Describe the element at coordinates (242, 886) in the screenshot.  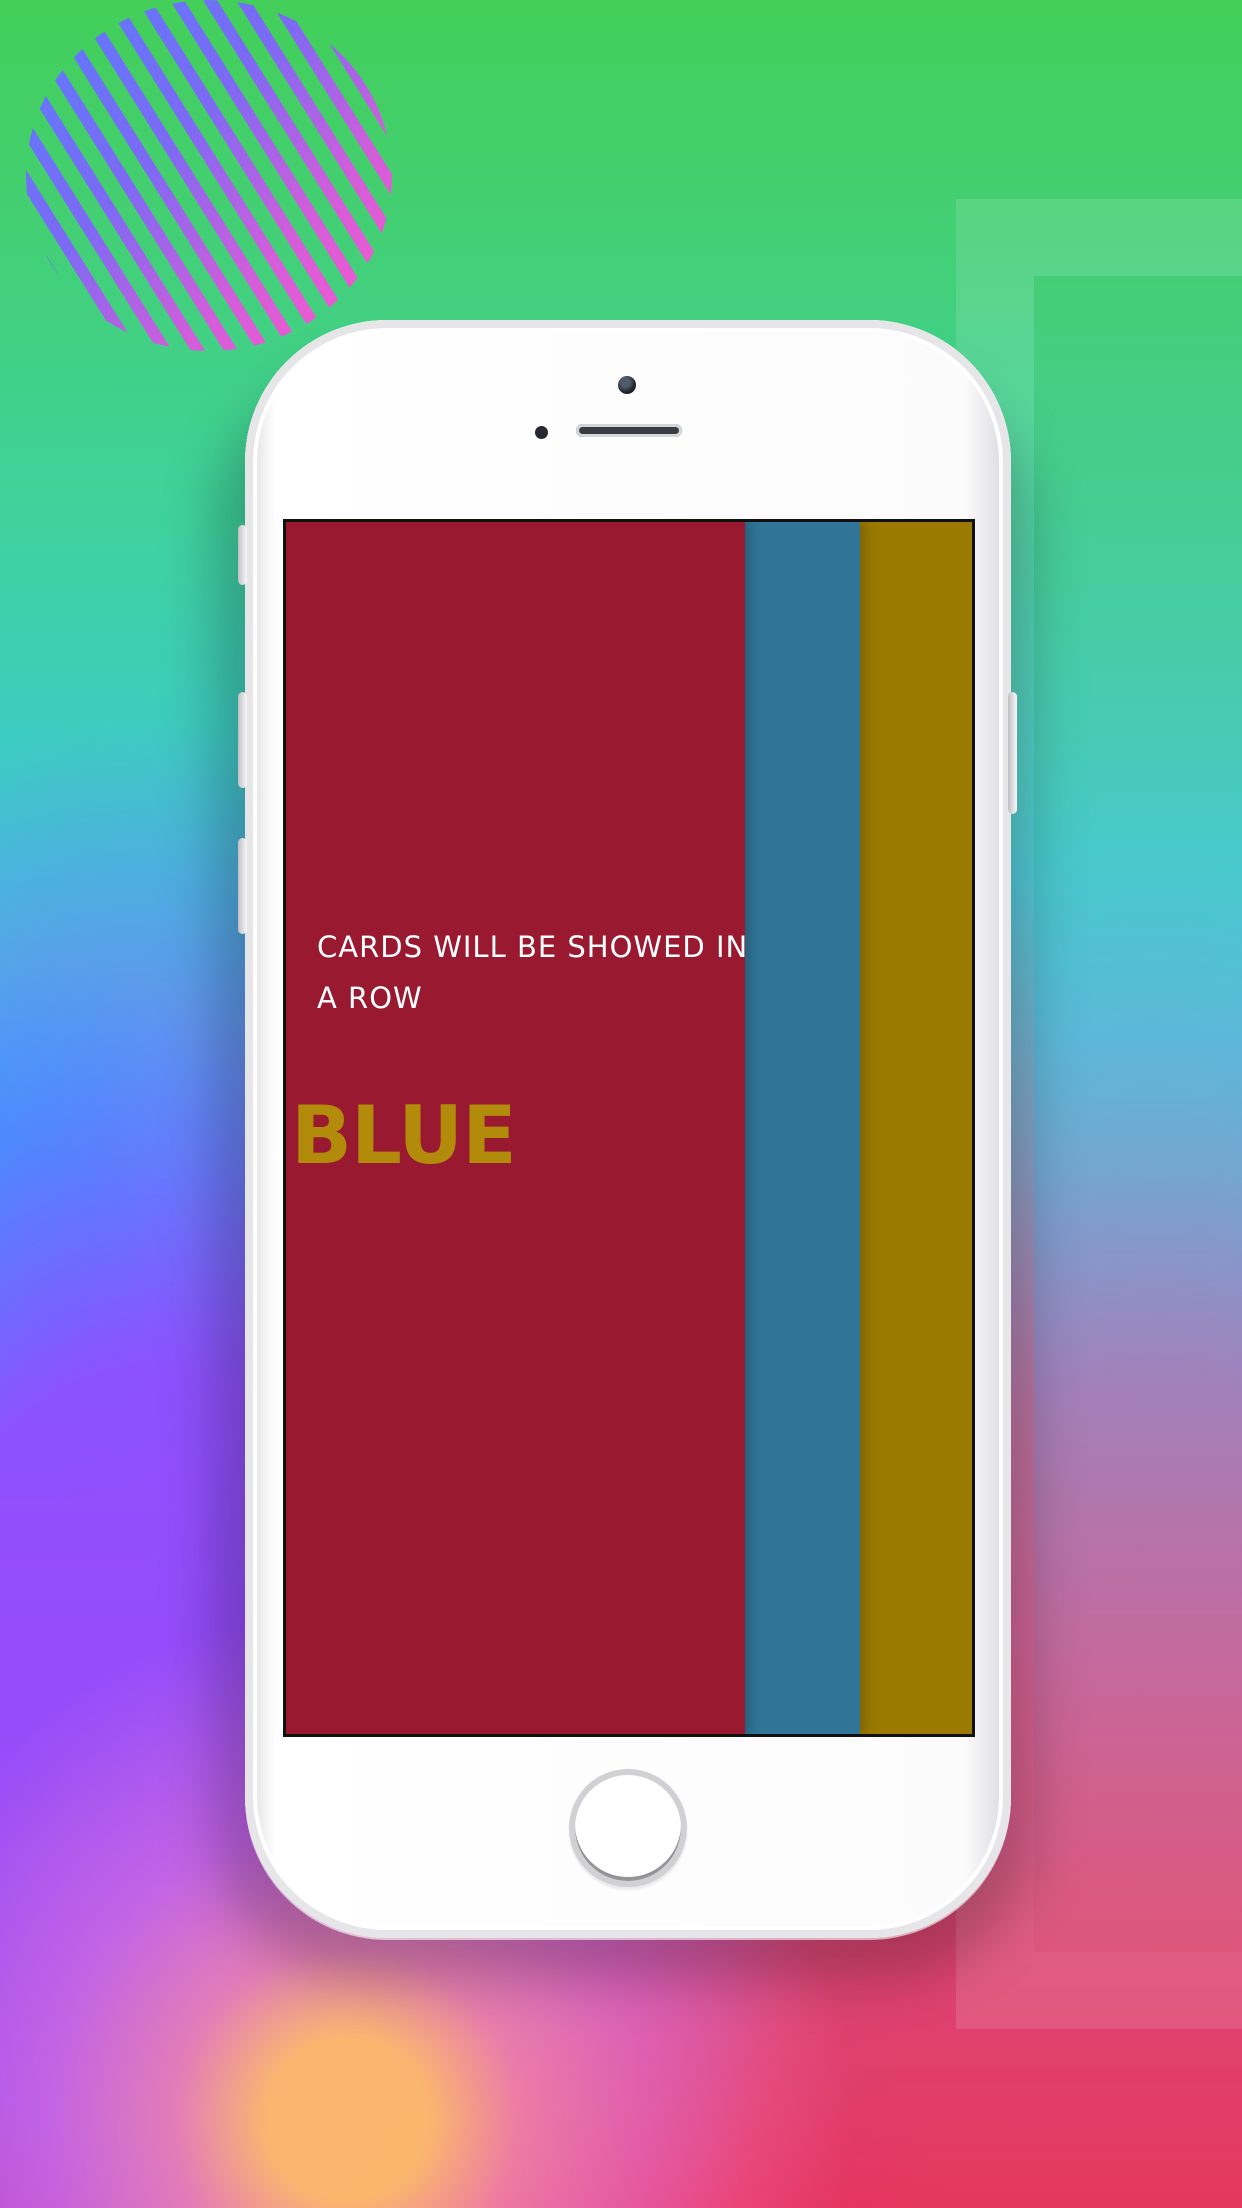
I see `volume-down-button` at that location.